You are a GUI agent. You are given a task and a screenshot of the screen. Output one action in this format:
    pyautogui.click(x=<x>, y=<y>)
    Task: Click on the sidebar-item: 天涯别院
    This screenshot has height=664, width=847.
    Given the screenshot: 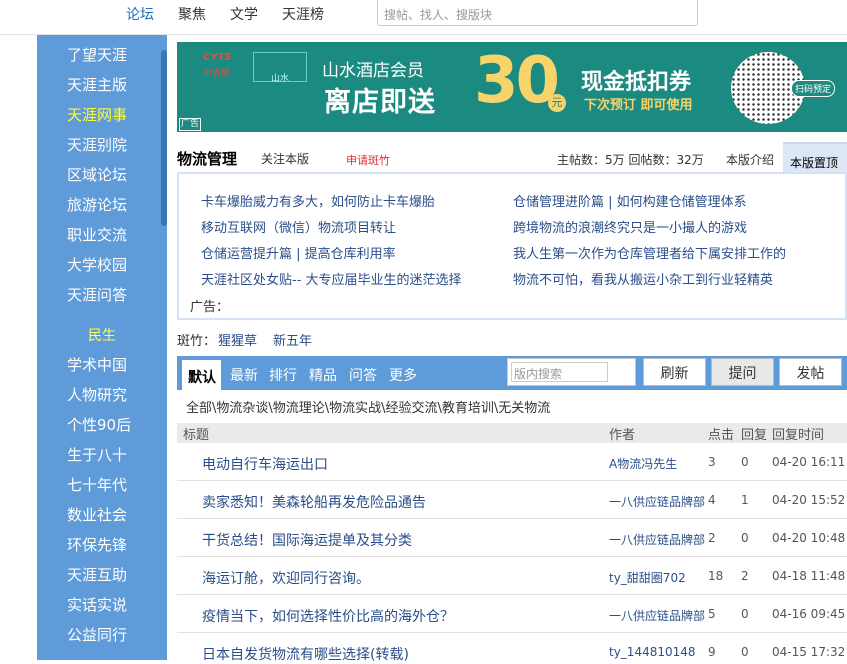 What is the action you would take?
    pyautogui.click(x=97, y=144)
    